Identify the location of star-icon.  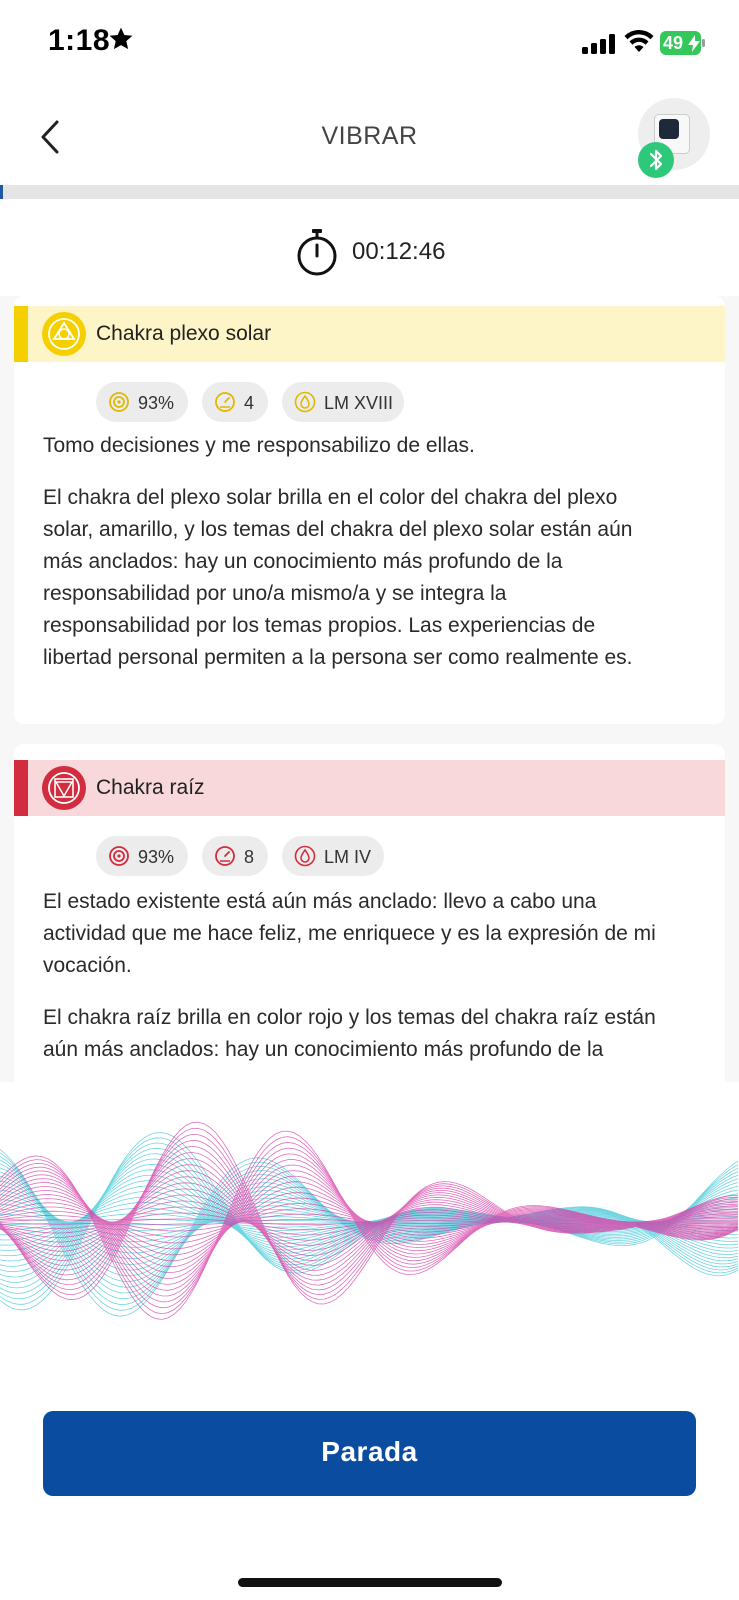
(121, 38).